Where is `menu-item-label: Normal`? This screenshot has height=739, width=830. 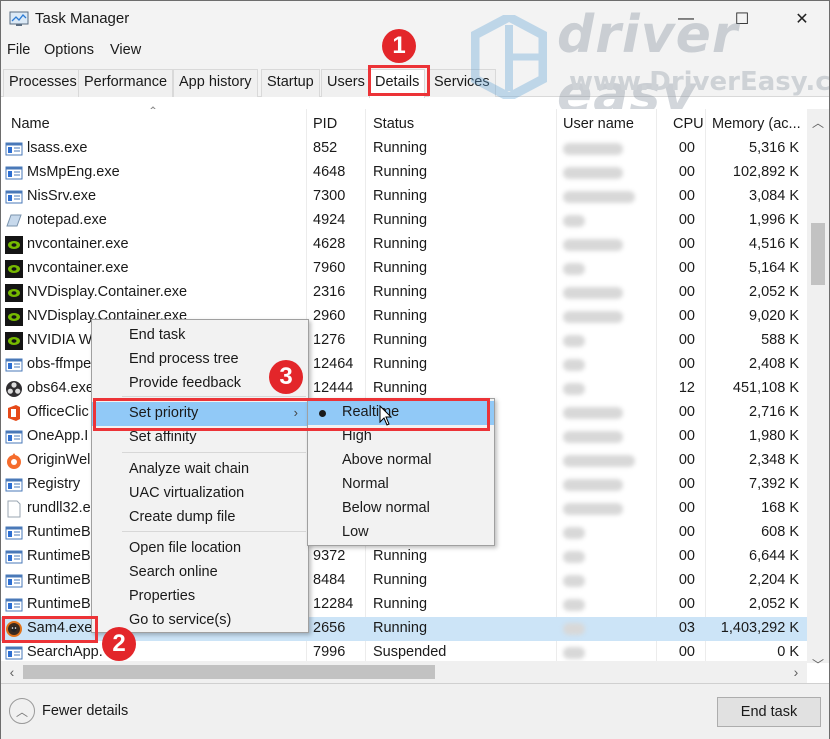
menu-item-label: Normal is located at coordinates (365, 484).